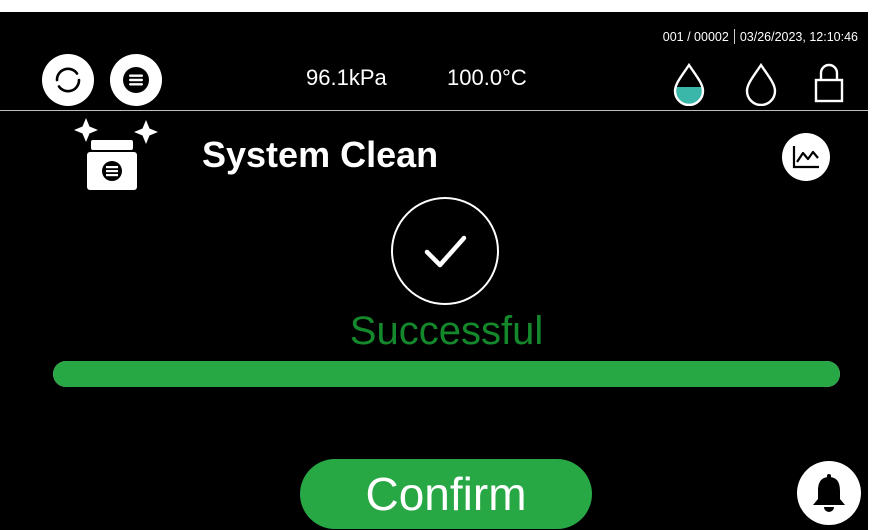 Image resolution: width=875 pixels, height=530 pixels. Describe the element at coordinates (320, 154) in the screenshot. I see `page-title: System Clean` at that location.